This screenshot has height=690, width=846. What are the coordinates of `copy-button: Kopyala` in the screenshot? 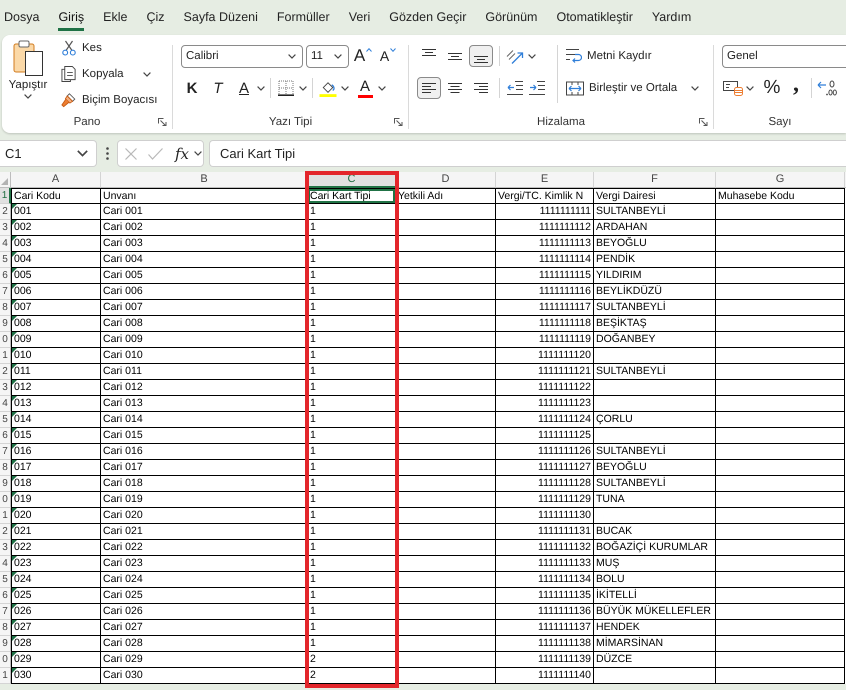 It's located at (92, 74).